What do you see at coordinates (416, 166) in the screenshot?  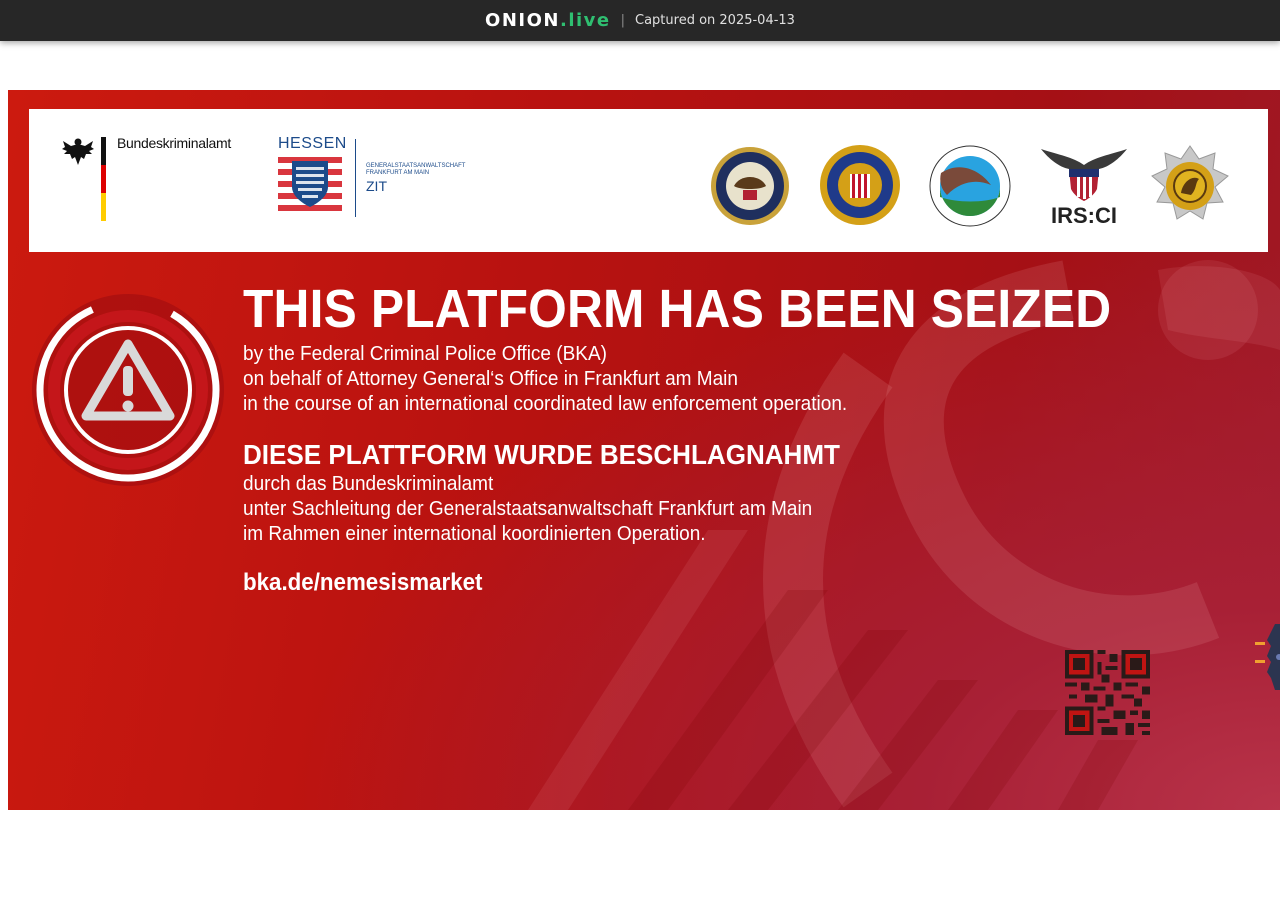 I see `gsa-line1: GENERALSTAATSANWALTSCHAFT` at bounding box center [416, 166].